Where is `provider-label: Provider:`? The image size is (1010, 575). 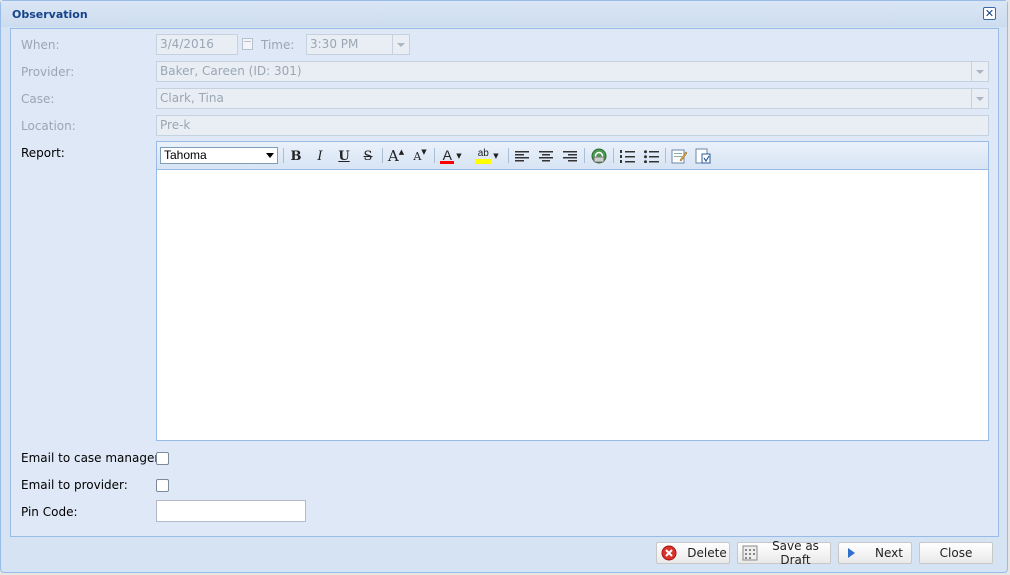 provider-label: Provider: is located at coordinates (48, 72).